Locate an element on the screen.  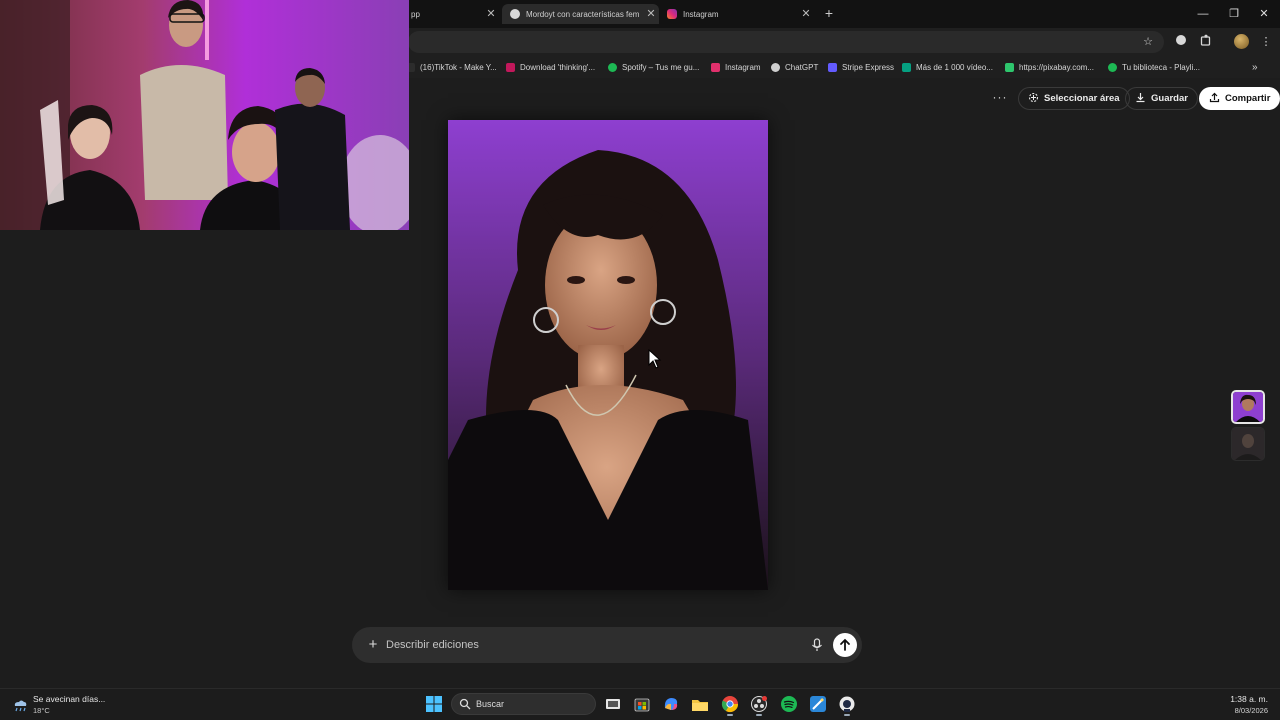
heart-icon is located at coordinates (510, 67).